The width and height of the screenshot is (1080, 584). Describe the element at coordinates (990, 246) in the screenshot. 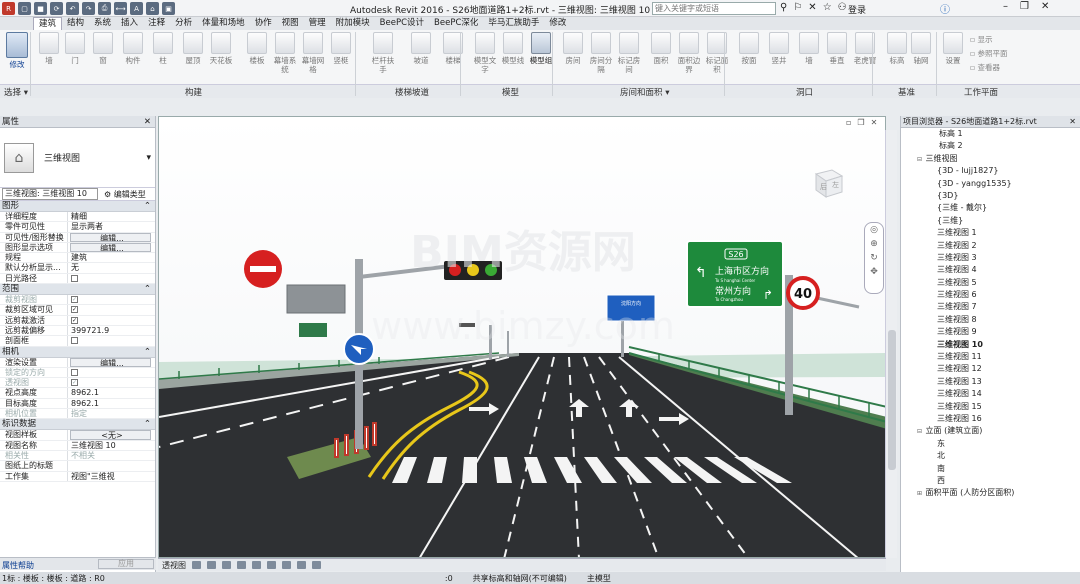

I see `tree-item: 三维视图 2` at that location.